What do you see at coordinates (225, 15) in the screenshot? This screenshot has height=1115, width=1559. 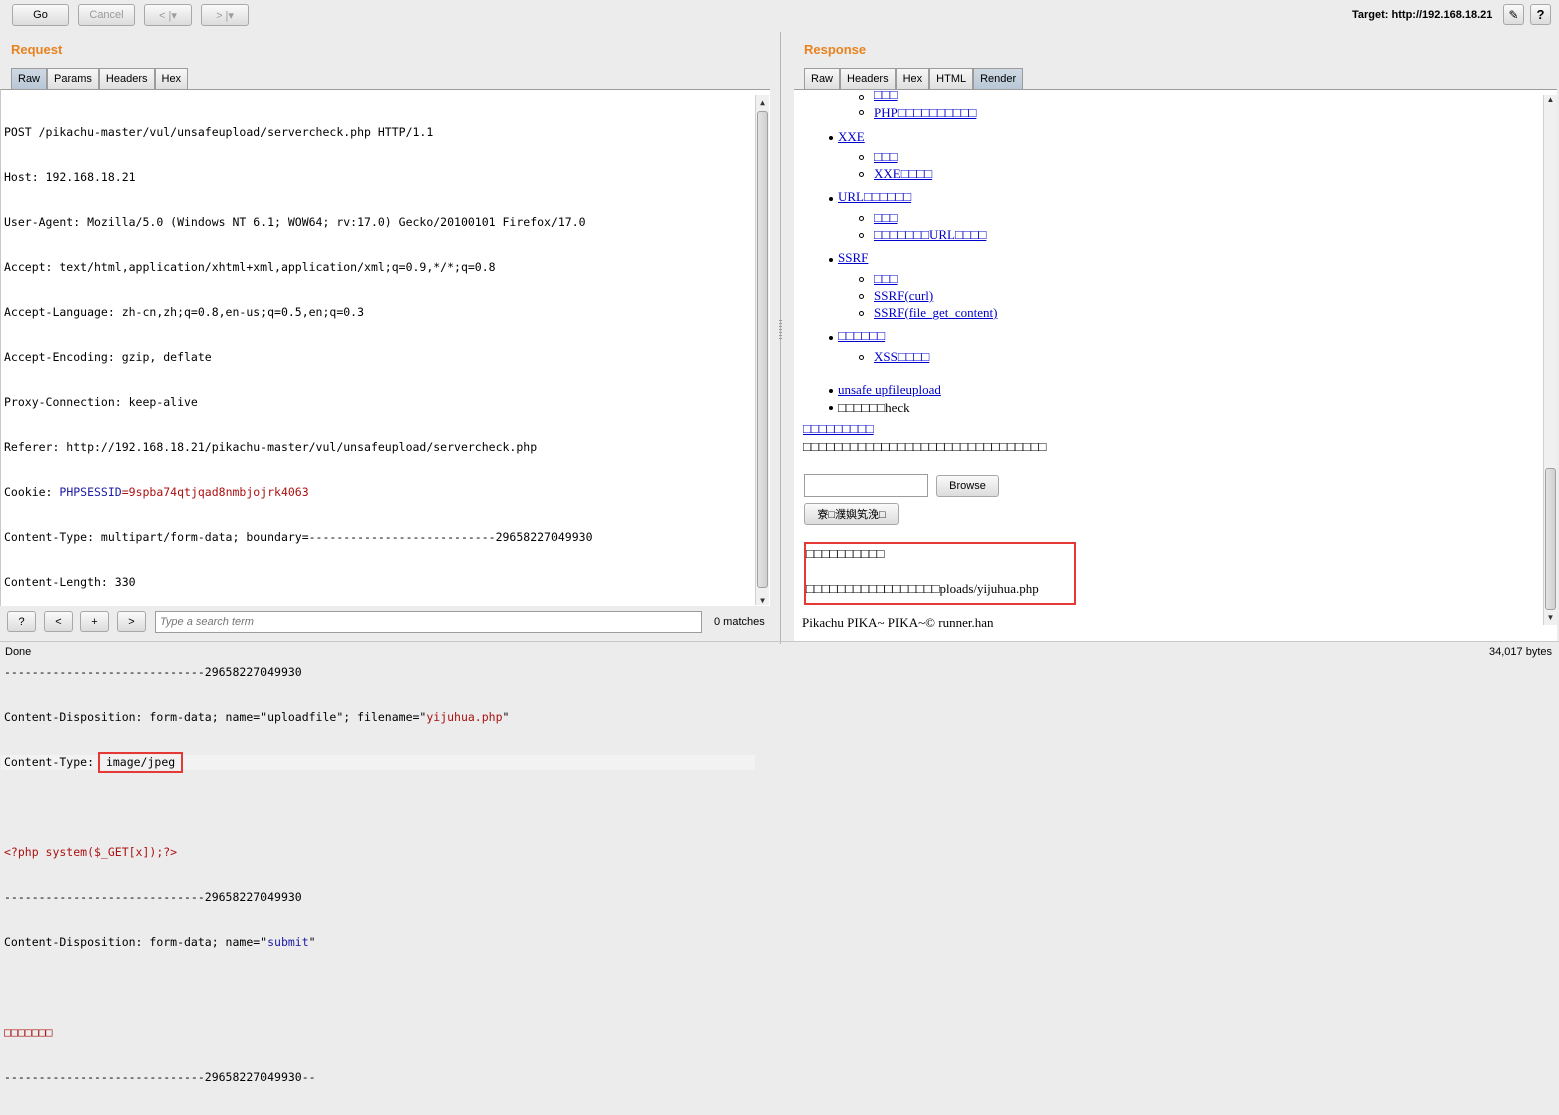 I see `forward-button: > |▾` at bounding box center [225, 15].